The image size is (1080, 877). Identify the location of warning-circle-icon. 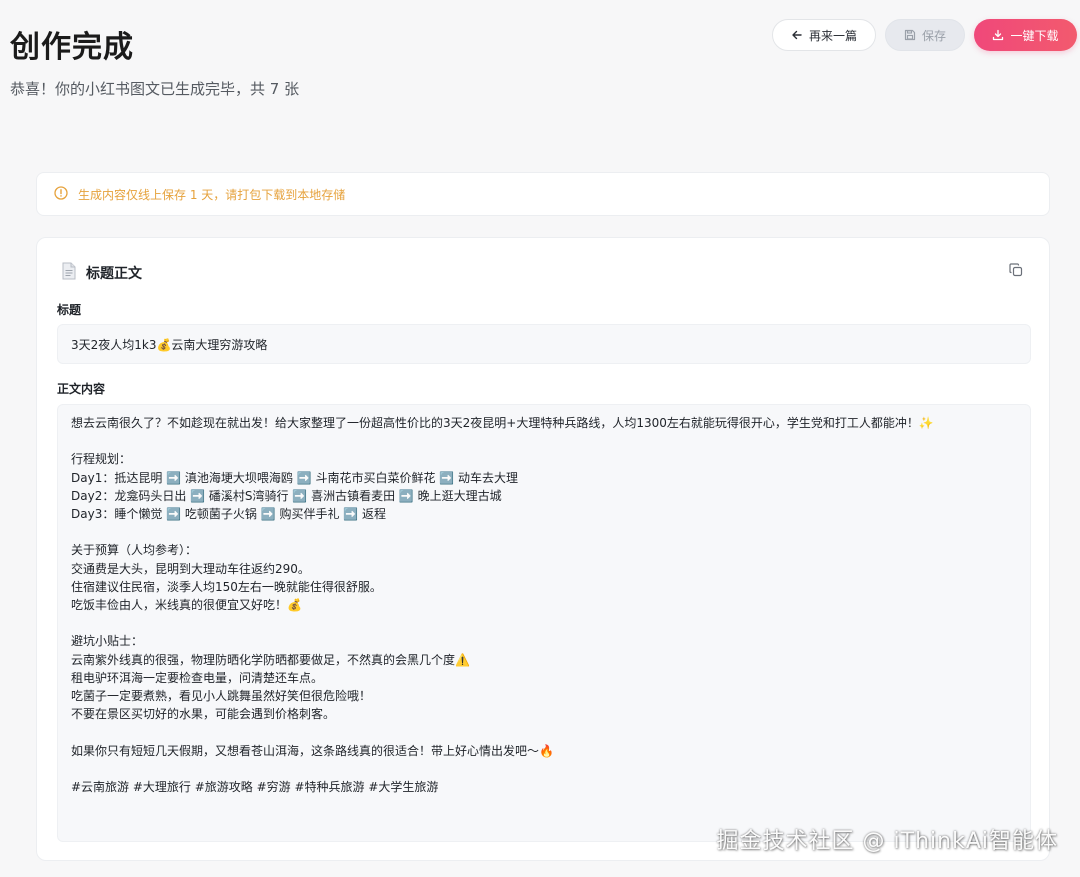
(61, 194).